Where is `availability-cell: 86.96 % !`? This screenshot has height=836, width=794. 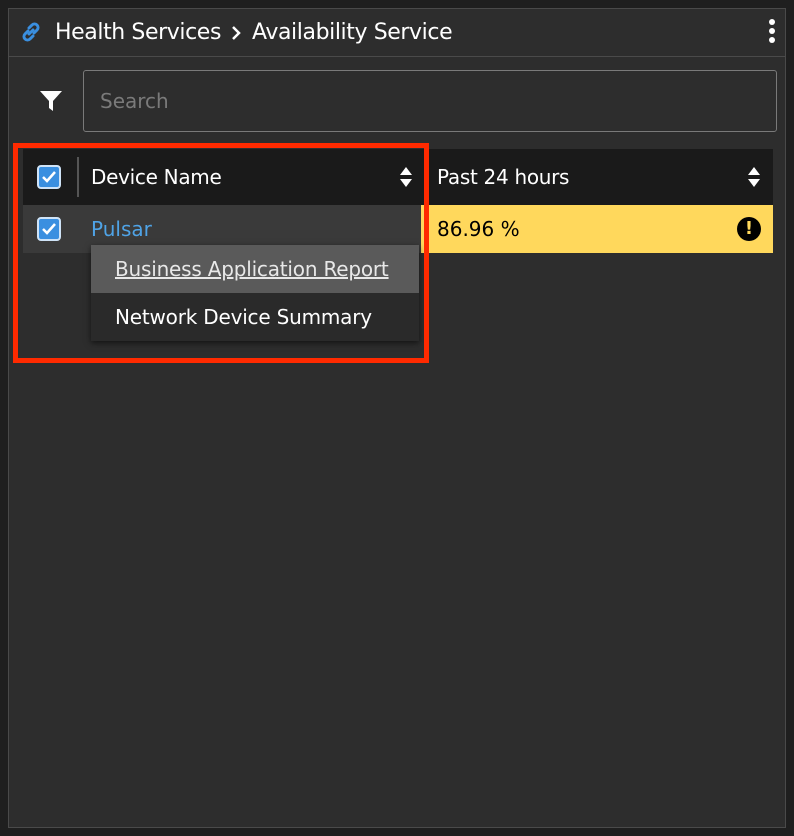 availability-cell: 86.96 % ! is located at coordinates (597, 229).